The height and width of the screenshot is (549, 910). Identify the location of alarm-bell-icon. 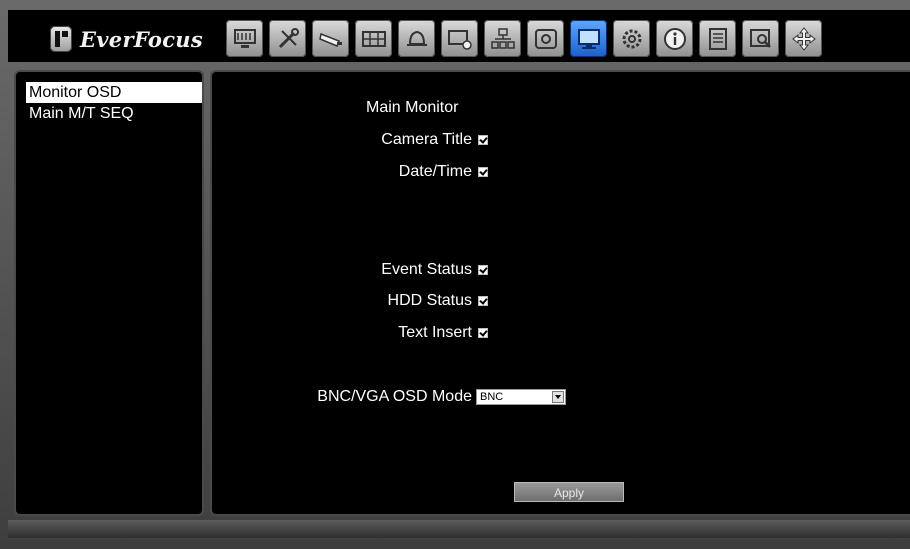
(416, 38).